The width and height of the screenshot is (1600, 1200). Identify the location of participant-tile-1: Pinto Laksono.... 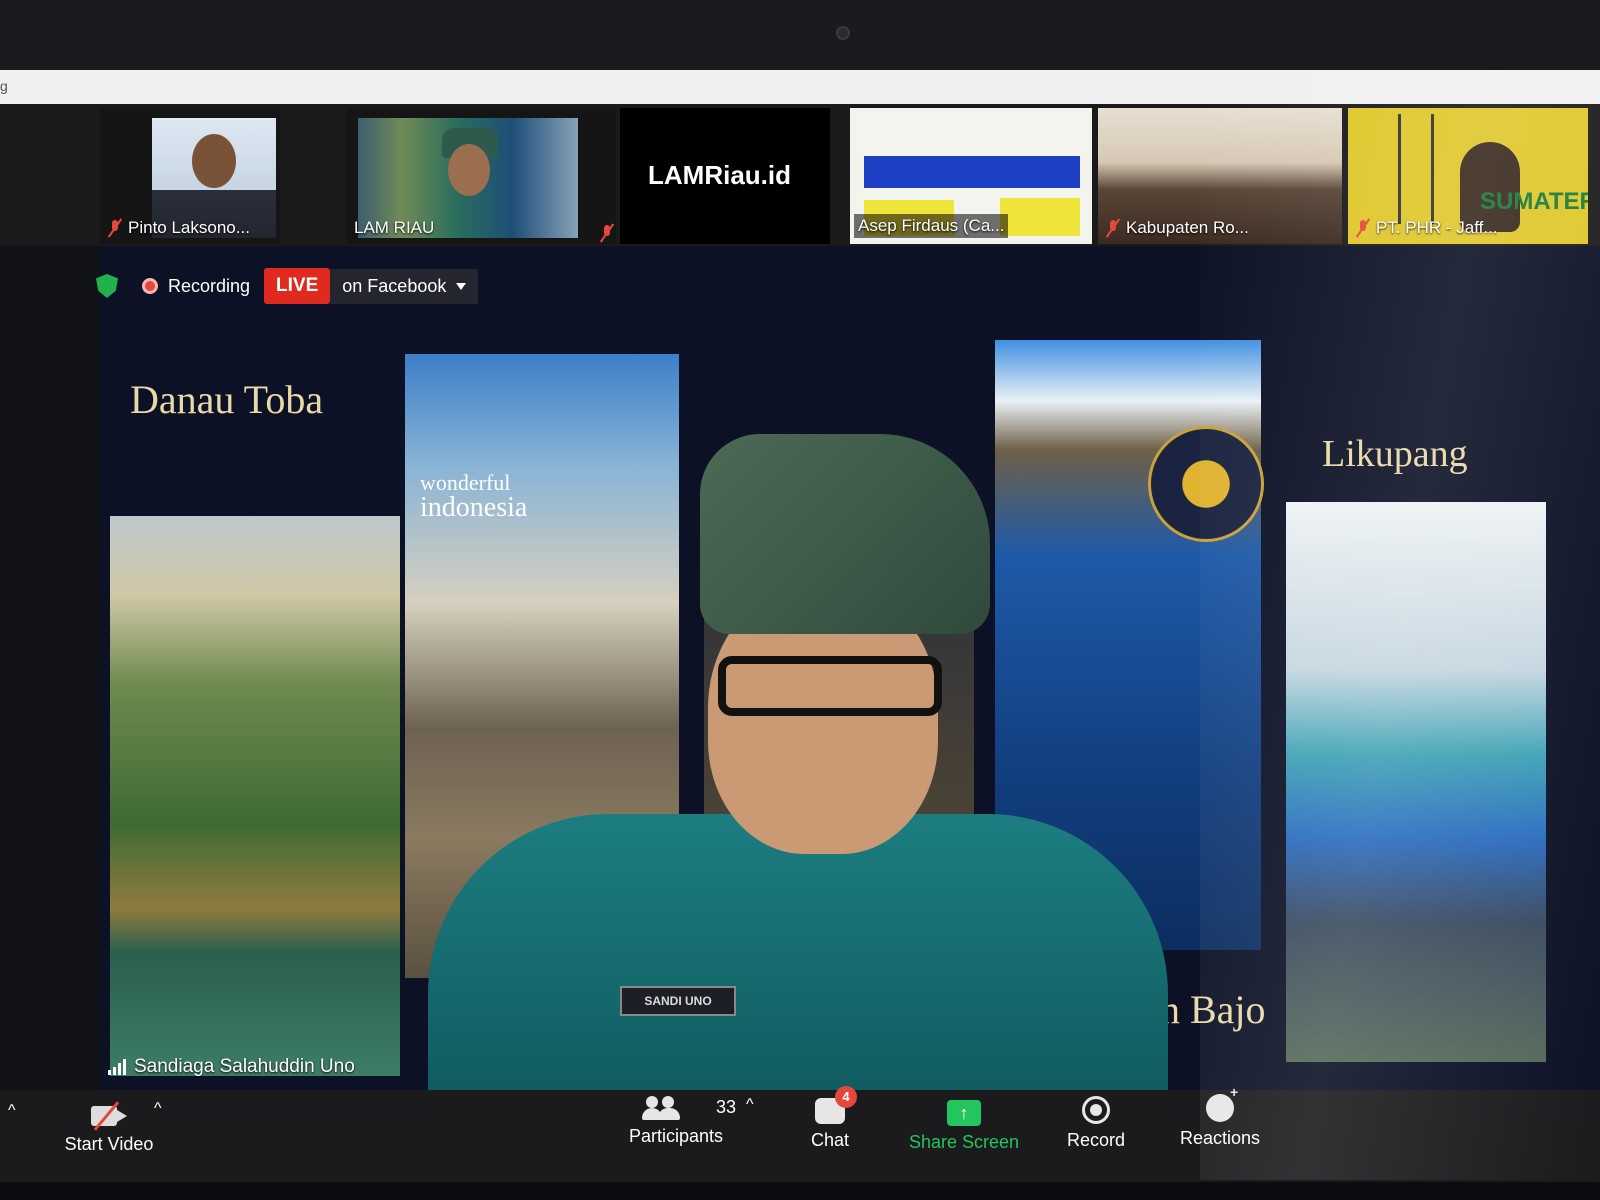
(190, 176).